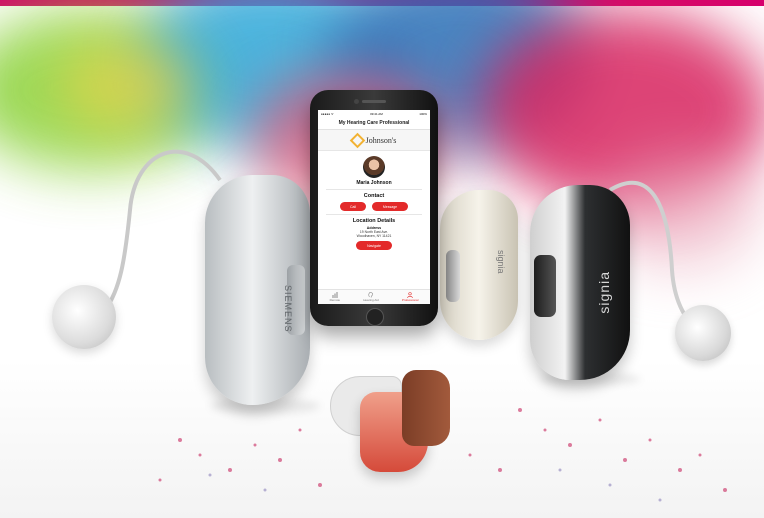  What do you see at coordinates (374, 101) in the screenshot?
I see `earpiece-speaker` at bounding box center [374, 101].